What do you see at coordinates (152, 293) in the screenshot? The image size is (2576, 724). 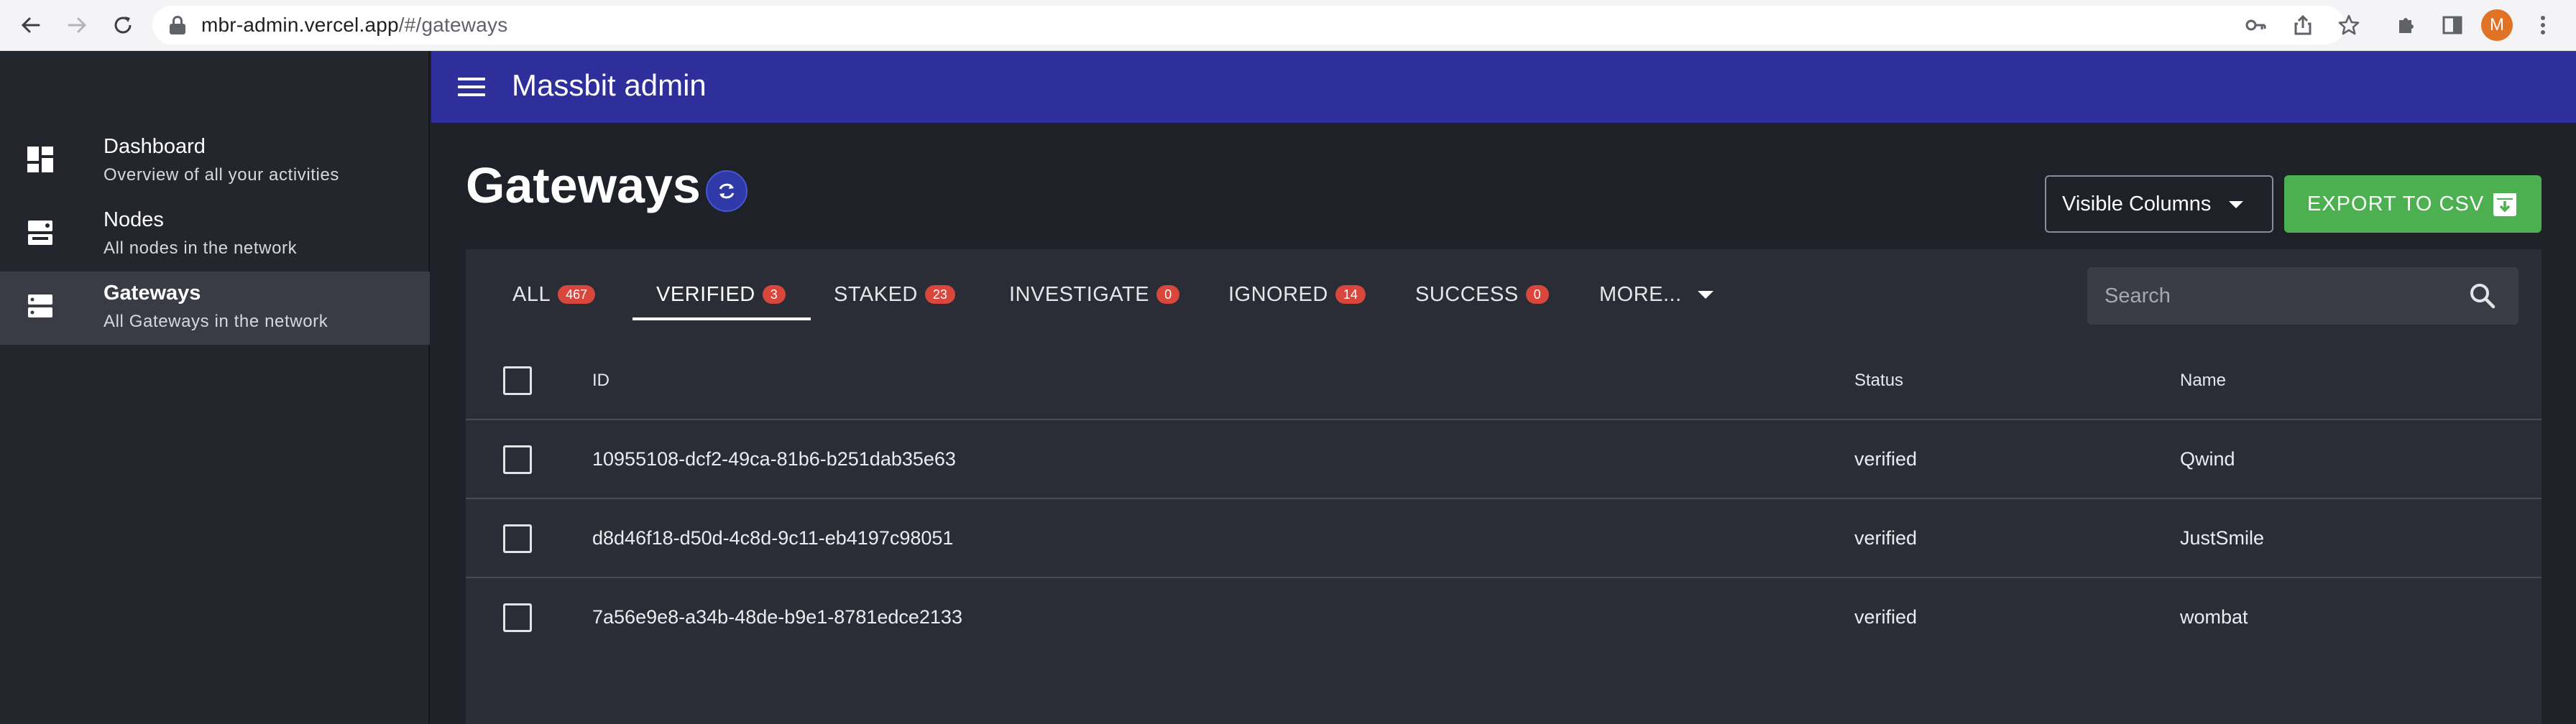 I see `sidebar-item-title: Gateways` at bounding box center [152, 293].